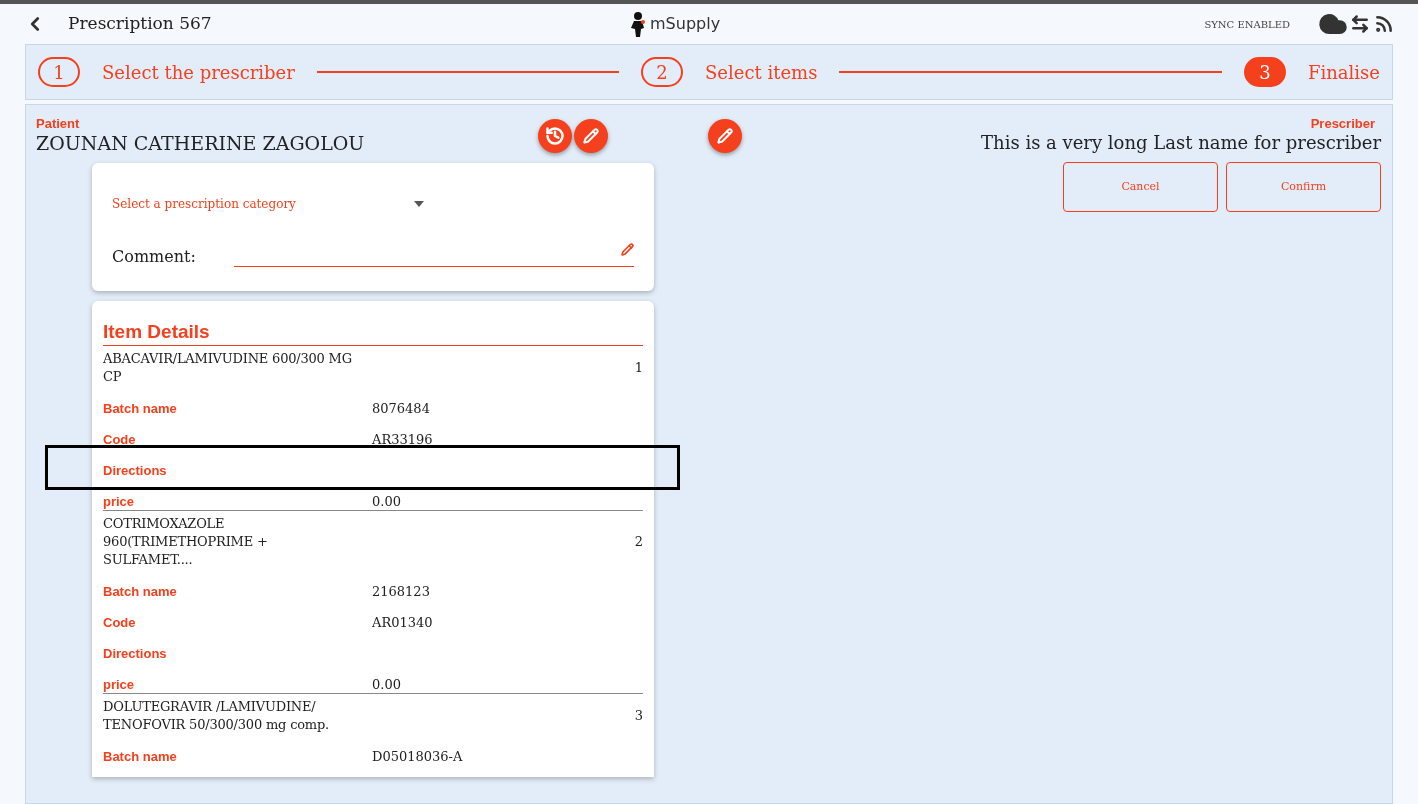 The height and width of the screenshot is (804, 1418). I want to click on field-value: 2168123, so click(401, 591).